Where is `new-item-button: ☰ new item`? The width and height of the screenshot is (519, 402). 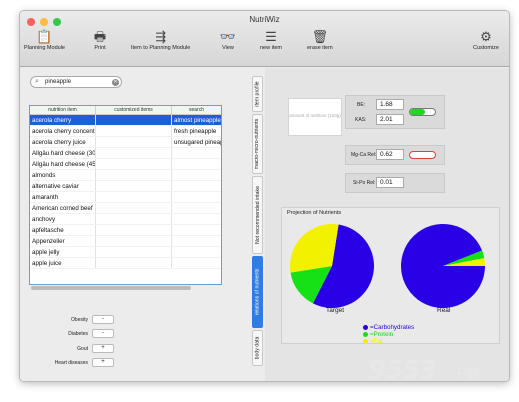 new-item-button: ☰ new item is located at coordinates (271, 39).